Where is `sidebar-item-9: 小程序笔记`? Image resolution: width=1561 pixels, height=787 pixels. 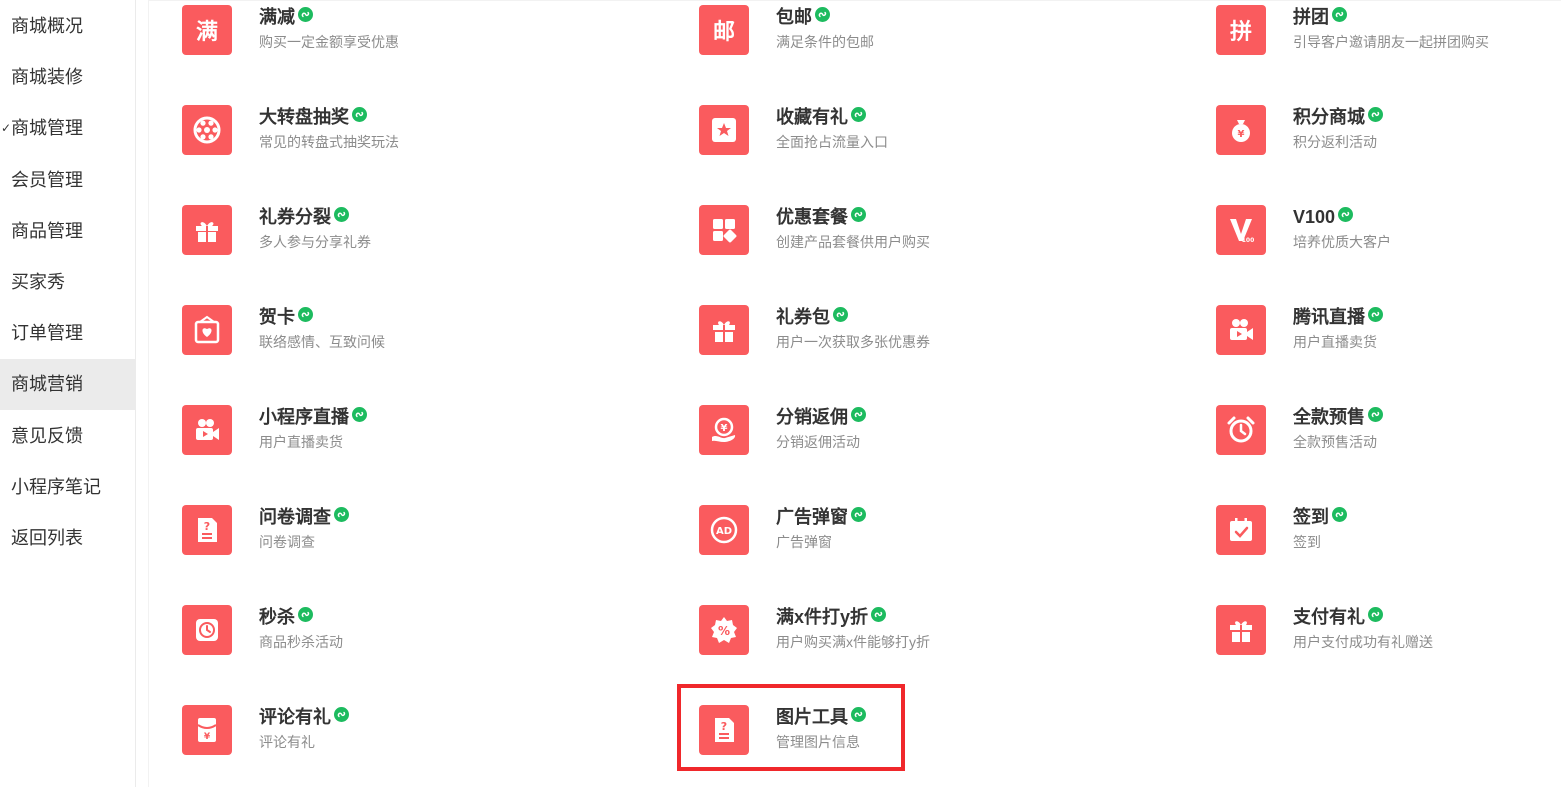
sidebar-item-9: 小程序笔记 is located at coordinates (67, 487).